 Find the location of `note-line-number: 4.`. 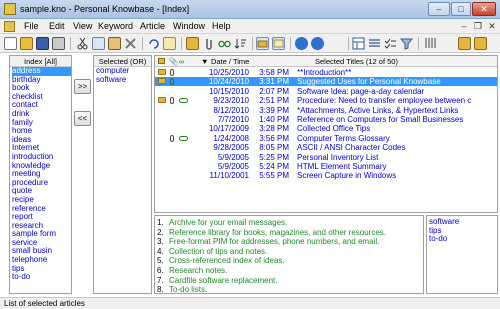

note-line-number: 4. is located at coordinates (160, 251).